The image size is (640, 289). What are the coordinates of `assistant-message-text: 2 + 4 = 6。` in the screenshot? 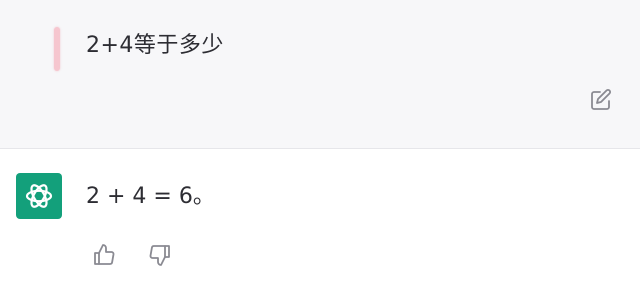 It's located at (150, 196).